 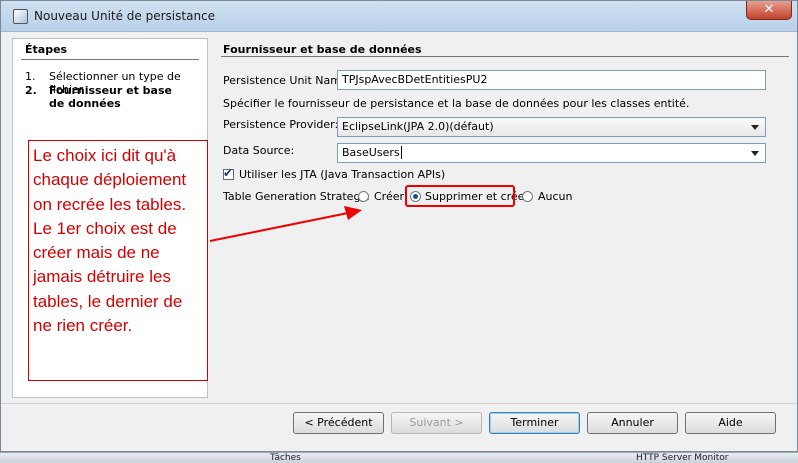 What do you see at coordinates (281, 124) in the screenshot?
I see `provider-label: Persistence Provider:` at bounding box center [281, 124].